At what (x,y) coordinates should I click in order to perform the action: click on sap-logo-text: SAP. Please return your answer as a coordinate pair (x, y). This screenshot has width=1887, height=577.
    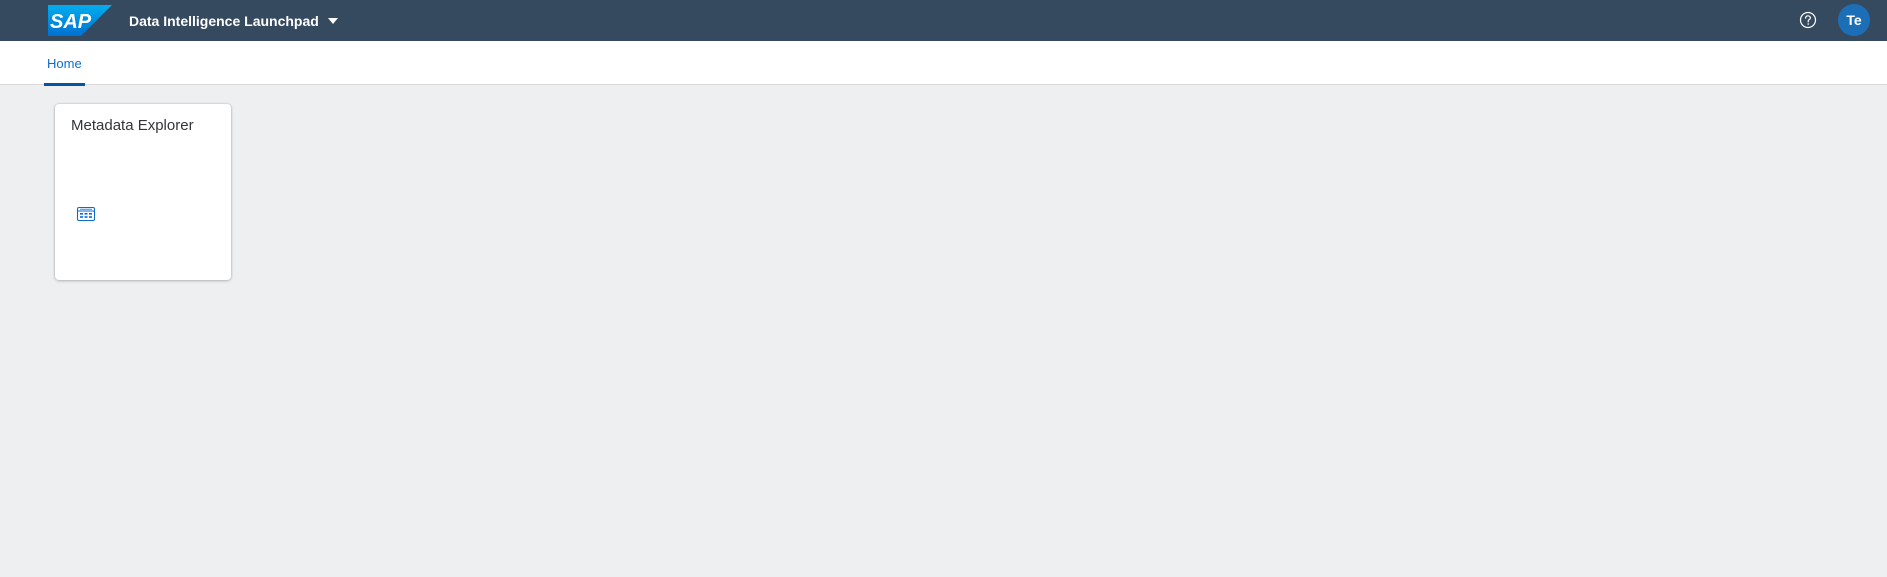
    Looking at the image, I should click on (71, 22).